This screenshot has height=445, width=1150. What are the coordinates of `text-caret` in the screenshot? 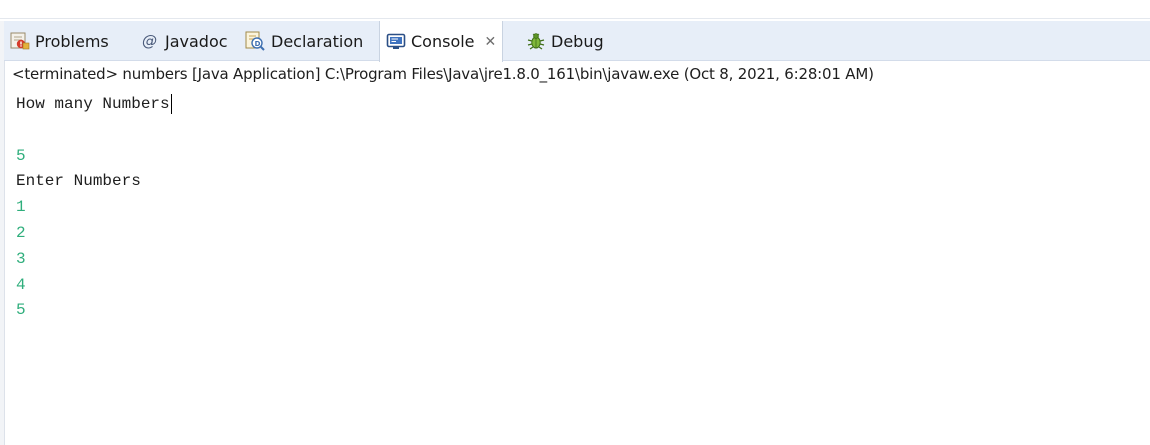 It's located at (171, 103).